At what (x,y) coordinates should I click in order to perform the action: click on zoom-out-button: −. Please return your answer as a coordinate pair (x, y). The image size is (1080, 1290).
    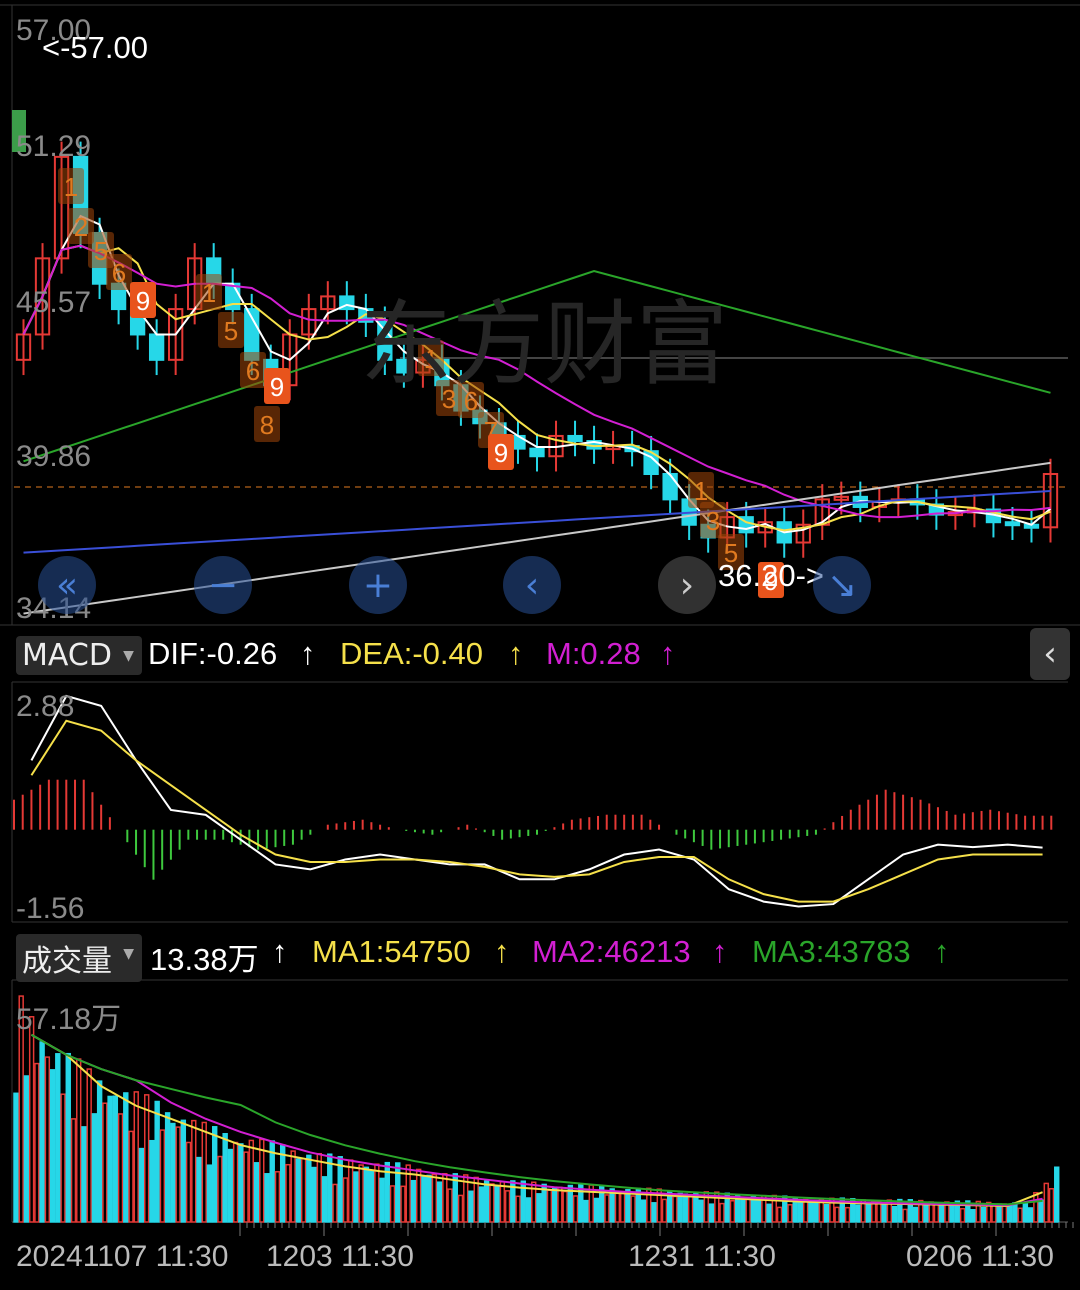
    Looking at the image, I should click on (223, 585).